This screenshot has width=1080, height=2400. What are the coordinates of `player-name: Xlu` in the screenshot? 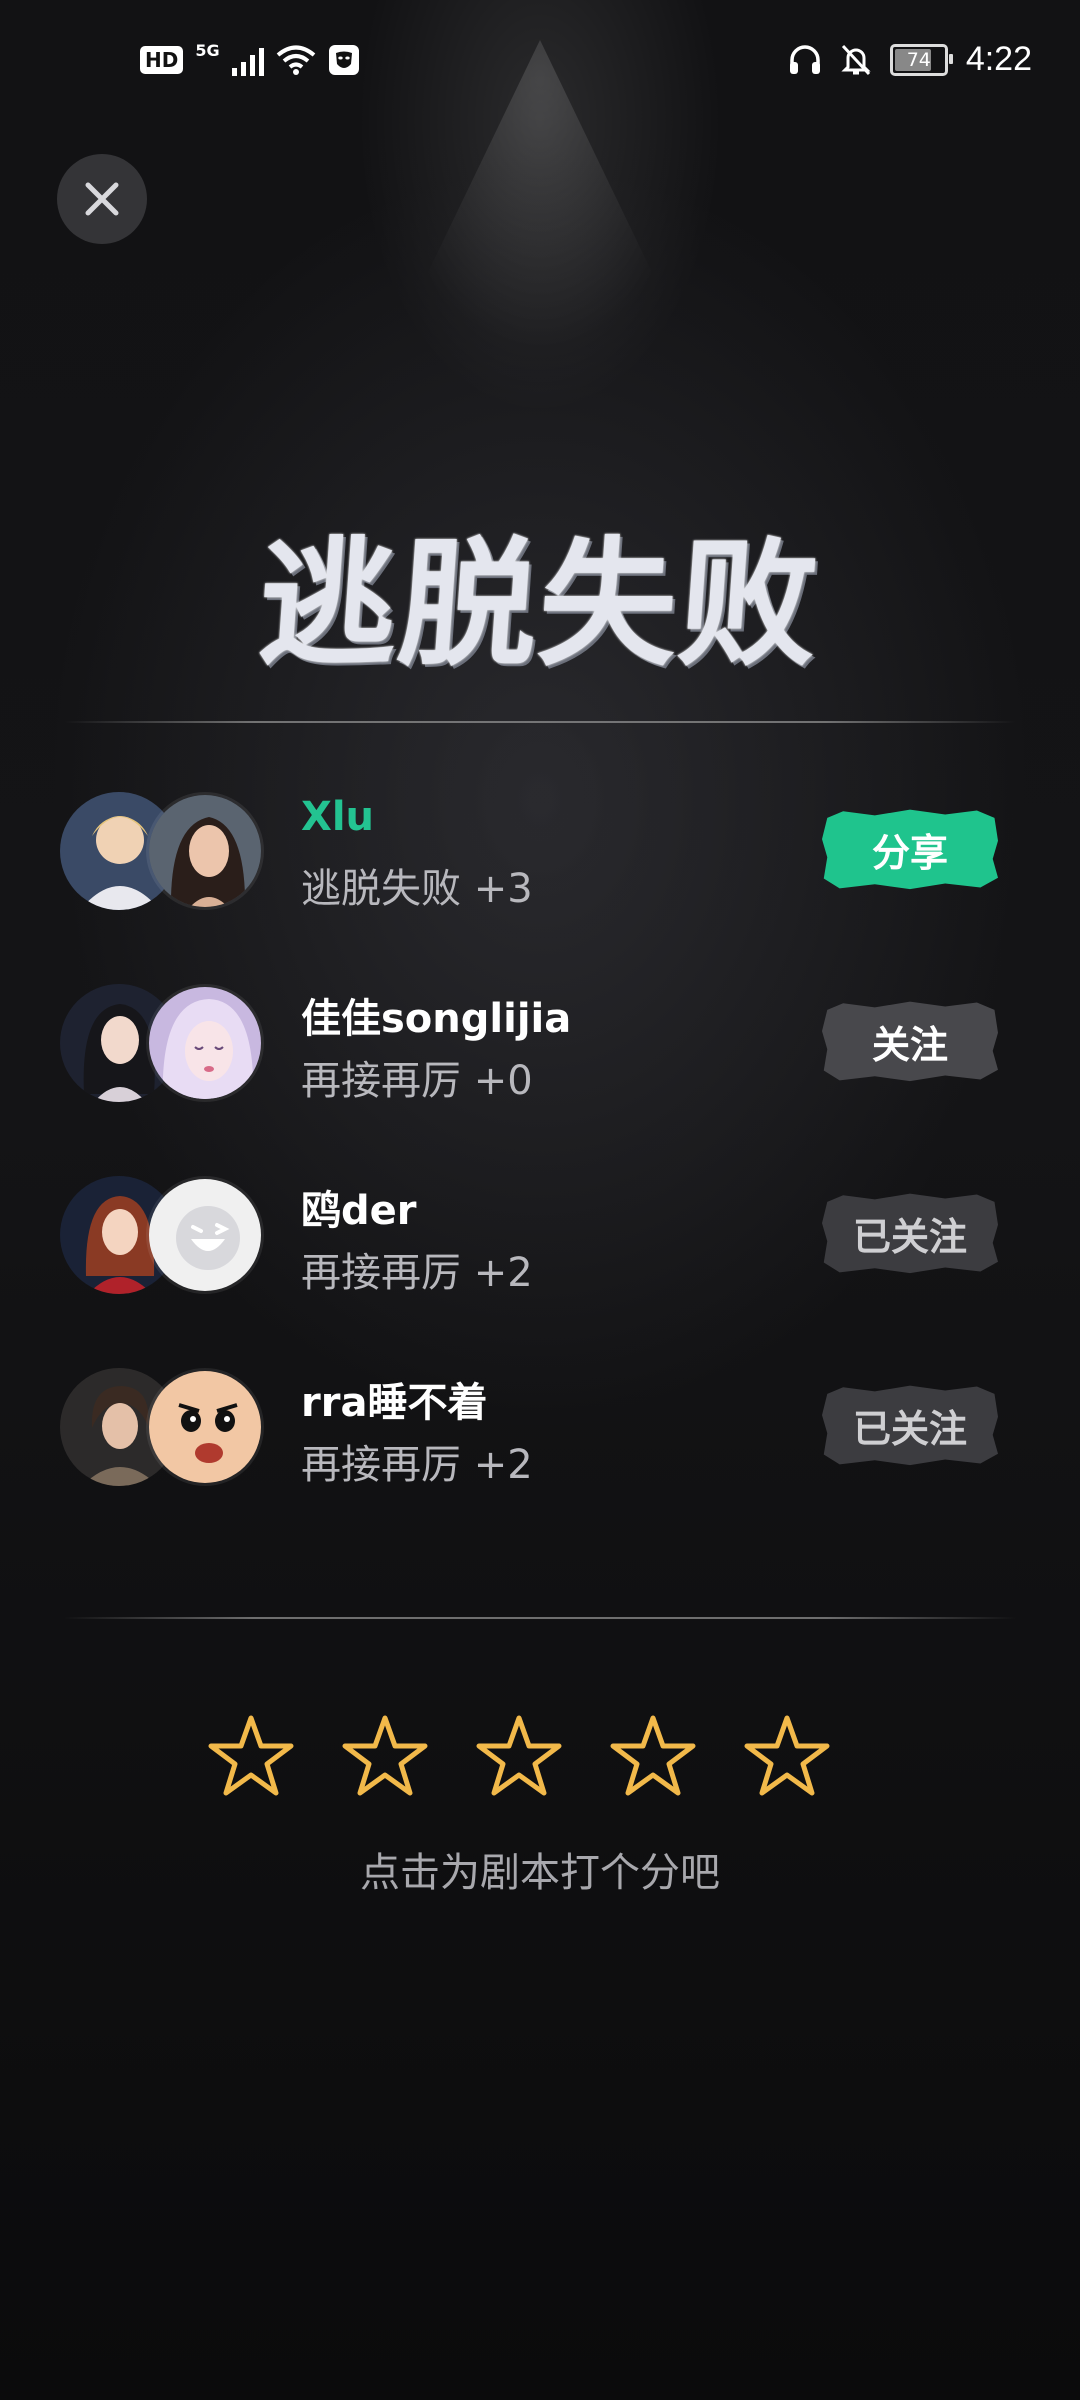 It's located at (338, 817).